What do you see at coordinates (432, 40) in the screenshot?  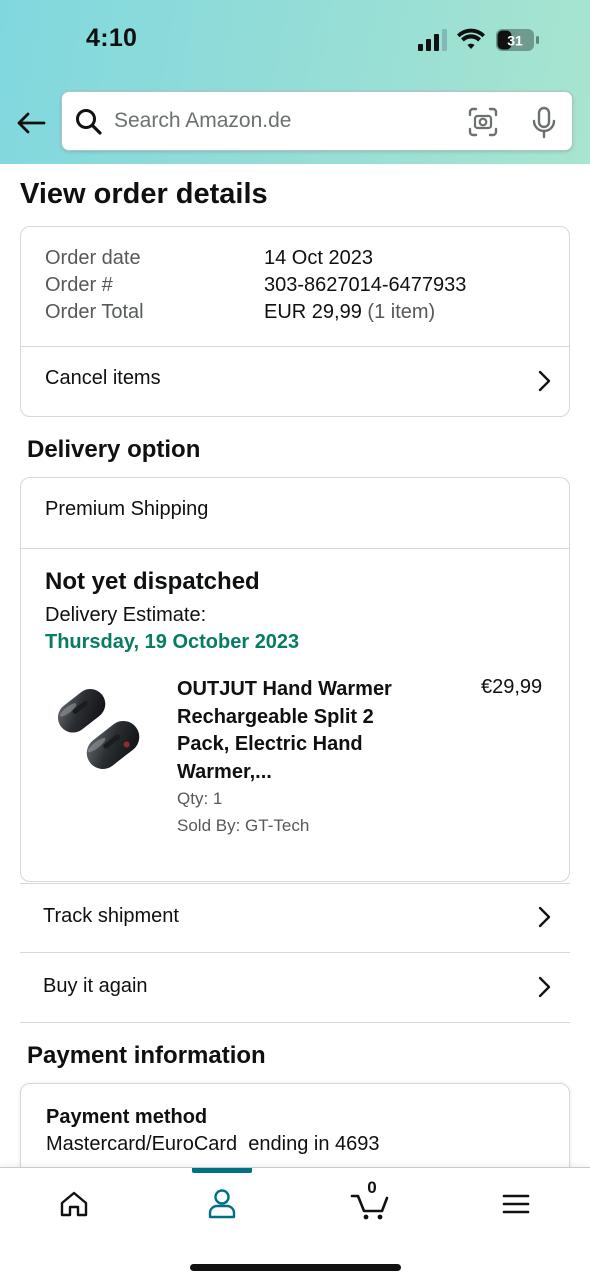 I see `signal-icon` at bounding box center [432, 40].